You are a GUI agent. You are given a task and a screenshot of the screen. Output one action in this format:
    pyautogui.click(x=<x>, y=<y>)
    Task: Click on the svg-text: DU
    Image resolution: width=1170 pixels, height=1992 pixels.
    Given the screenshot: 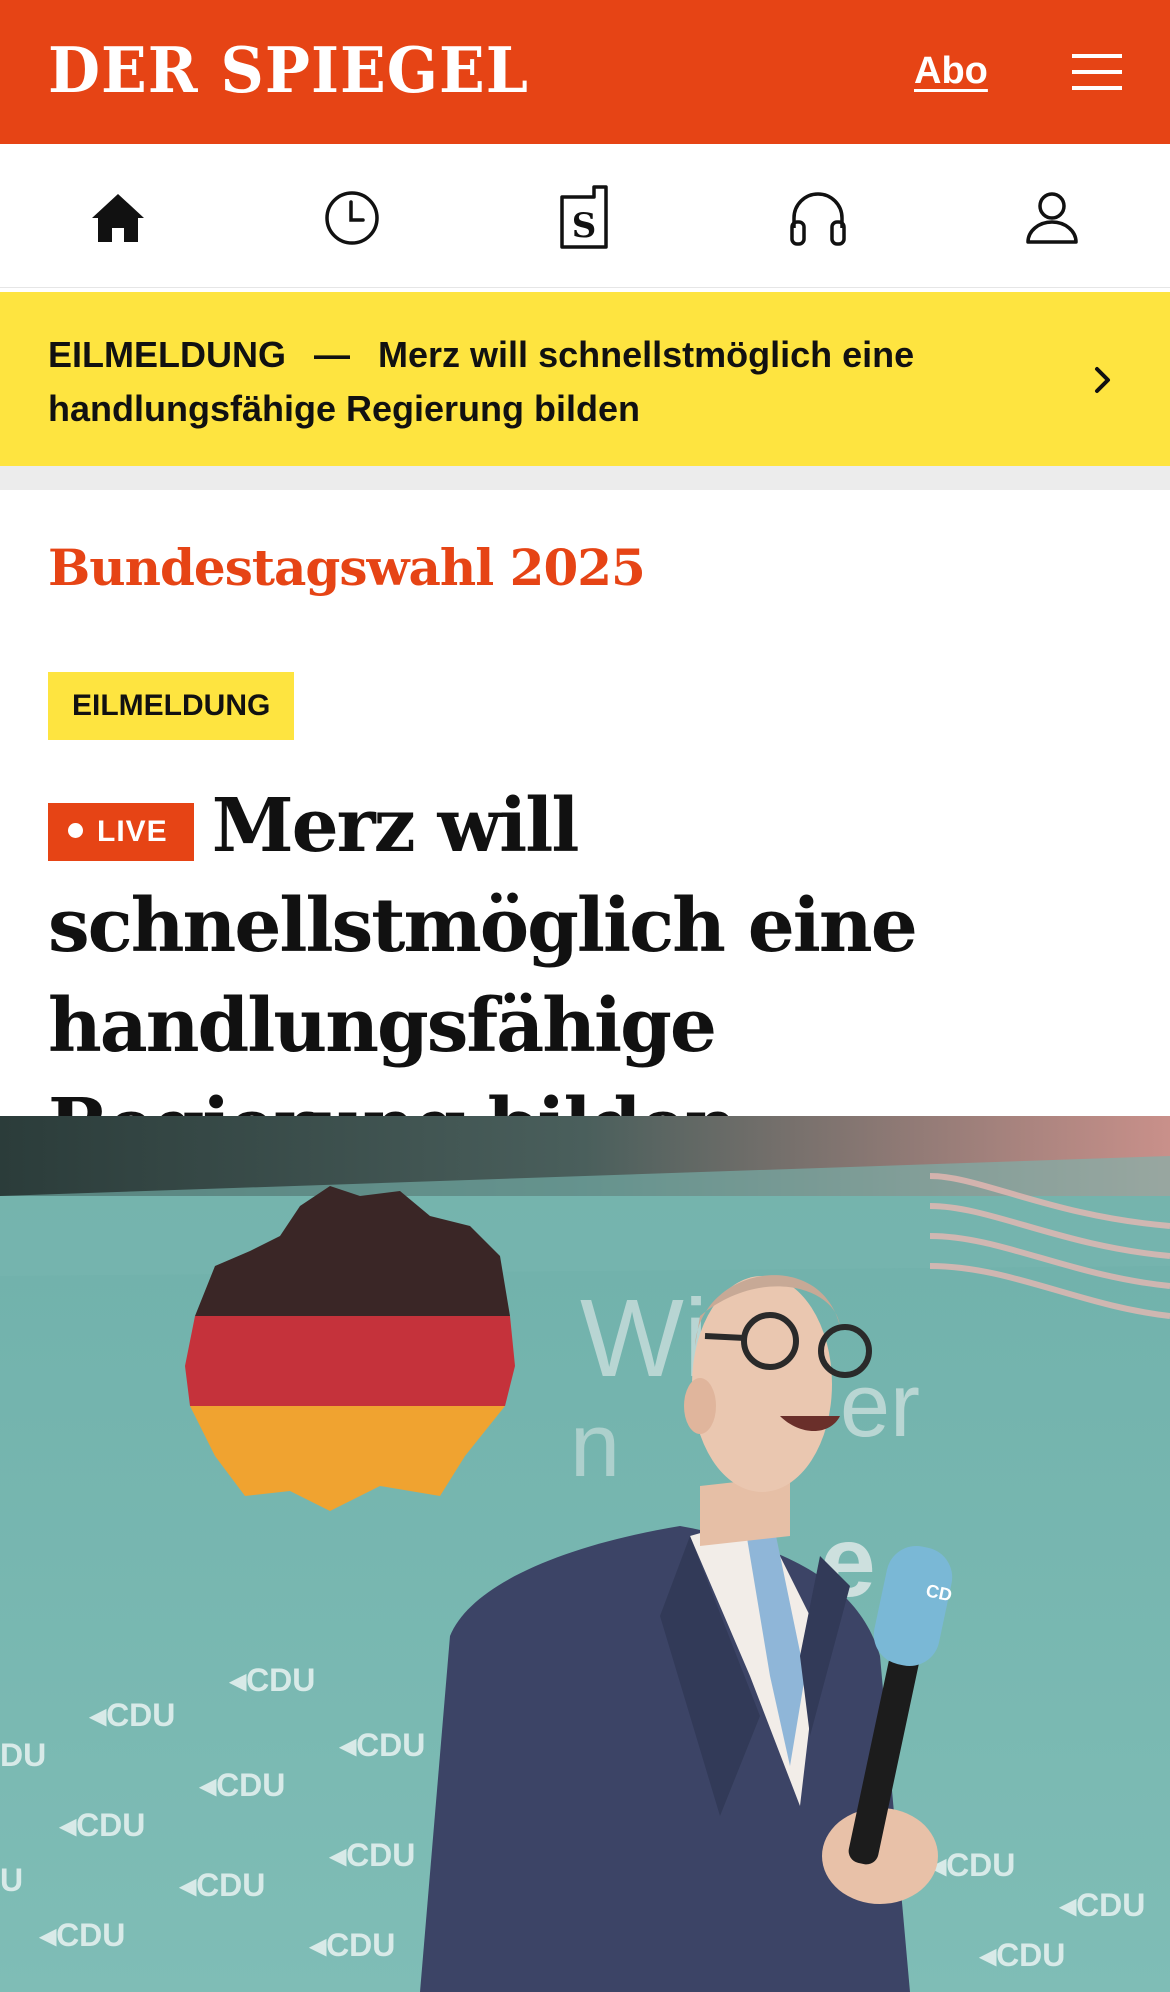 What is the action you would take?
    pyautogui.click(x=23, y=1755)
    